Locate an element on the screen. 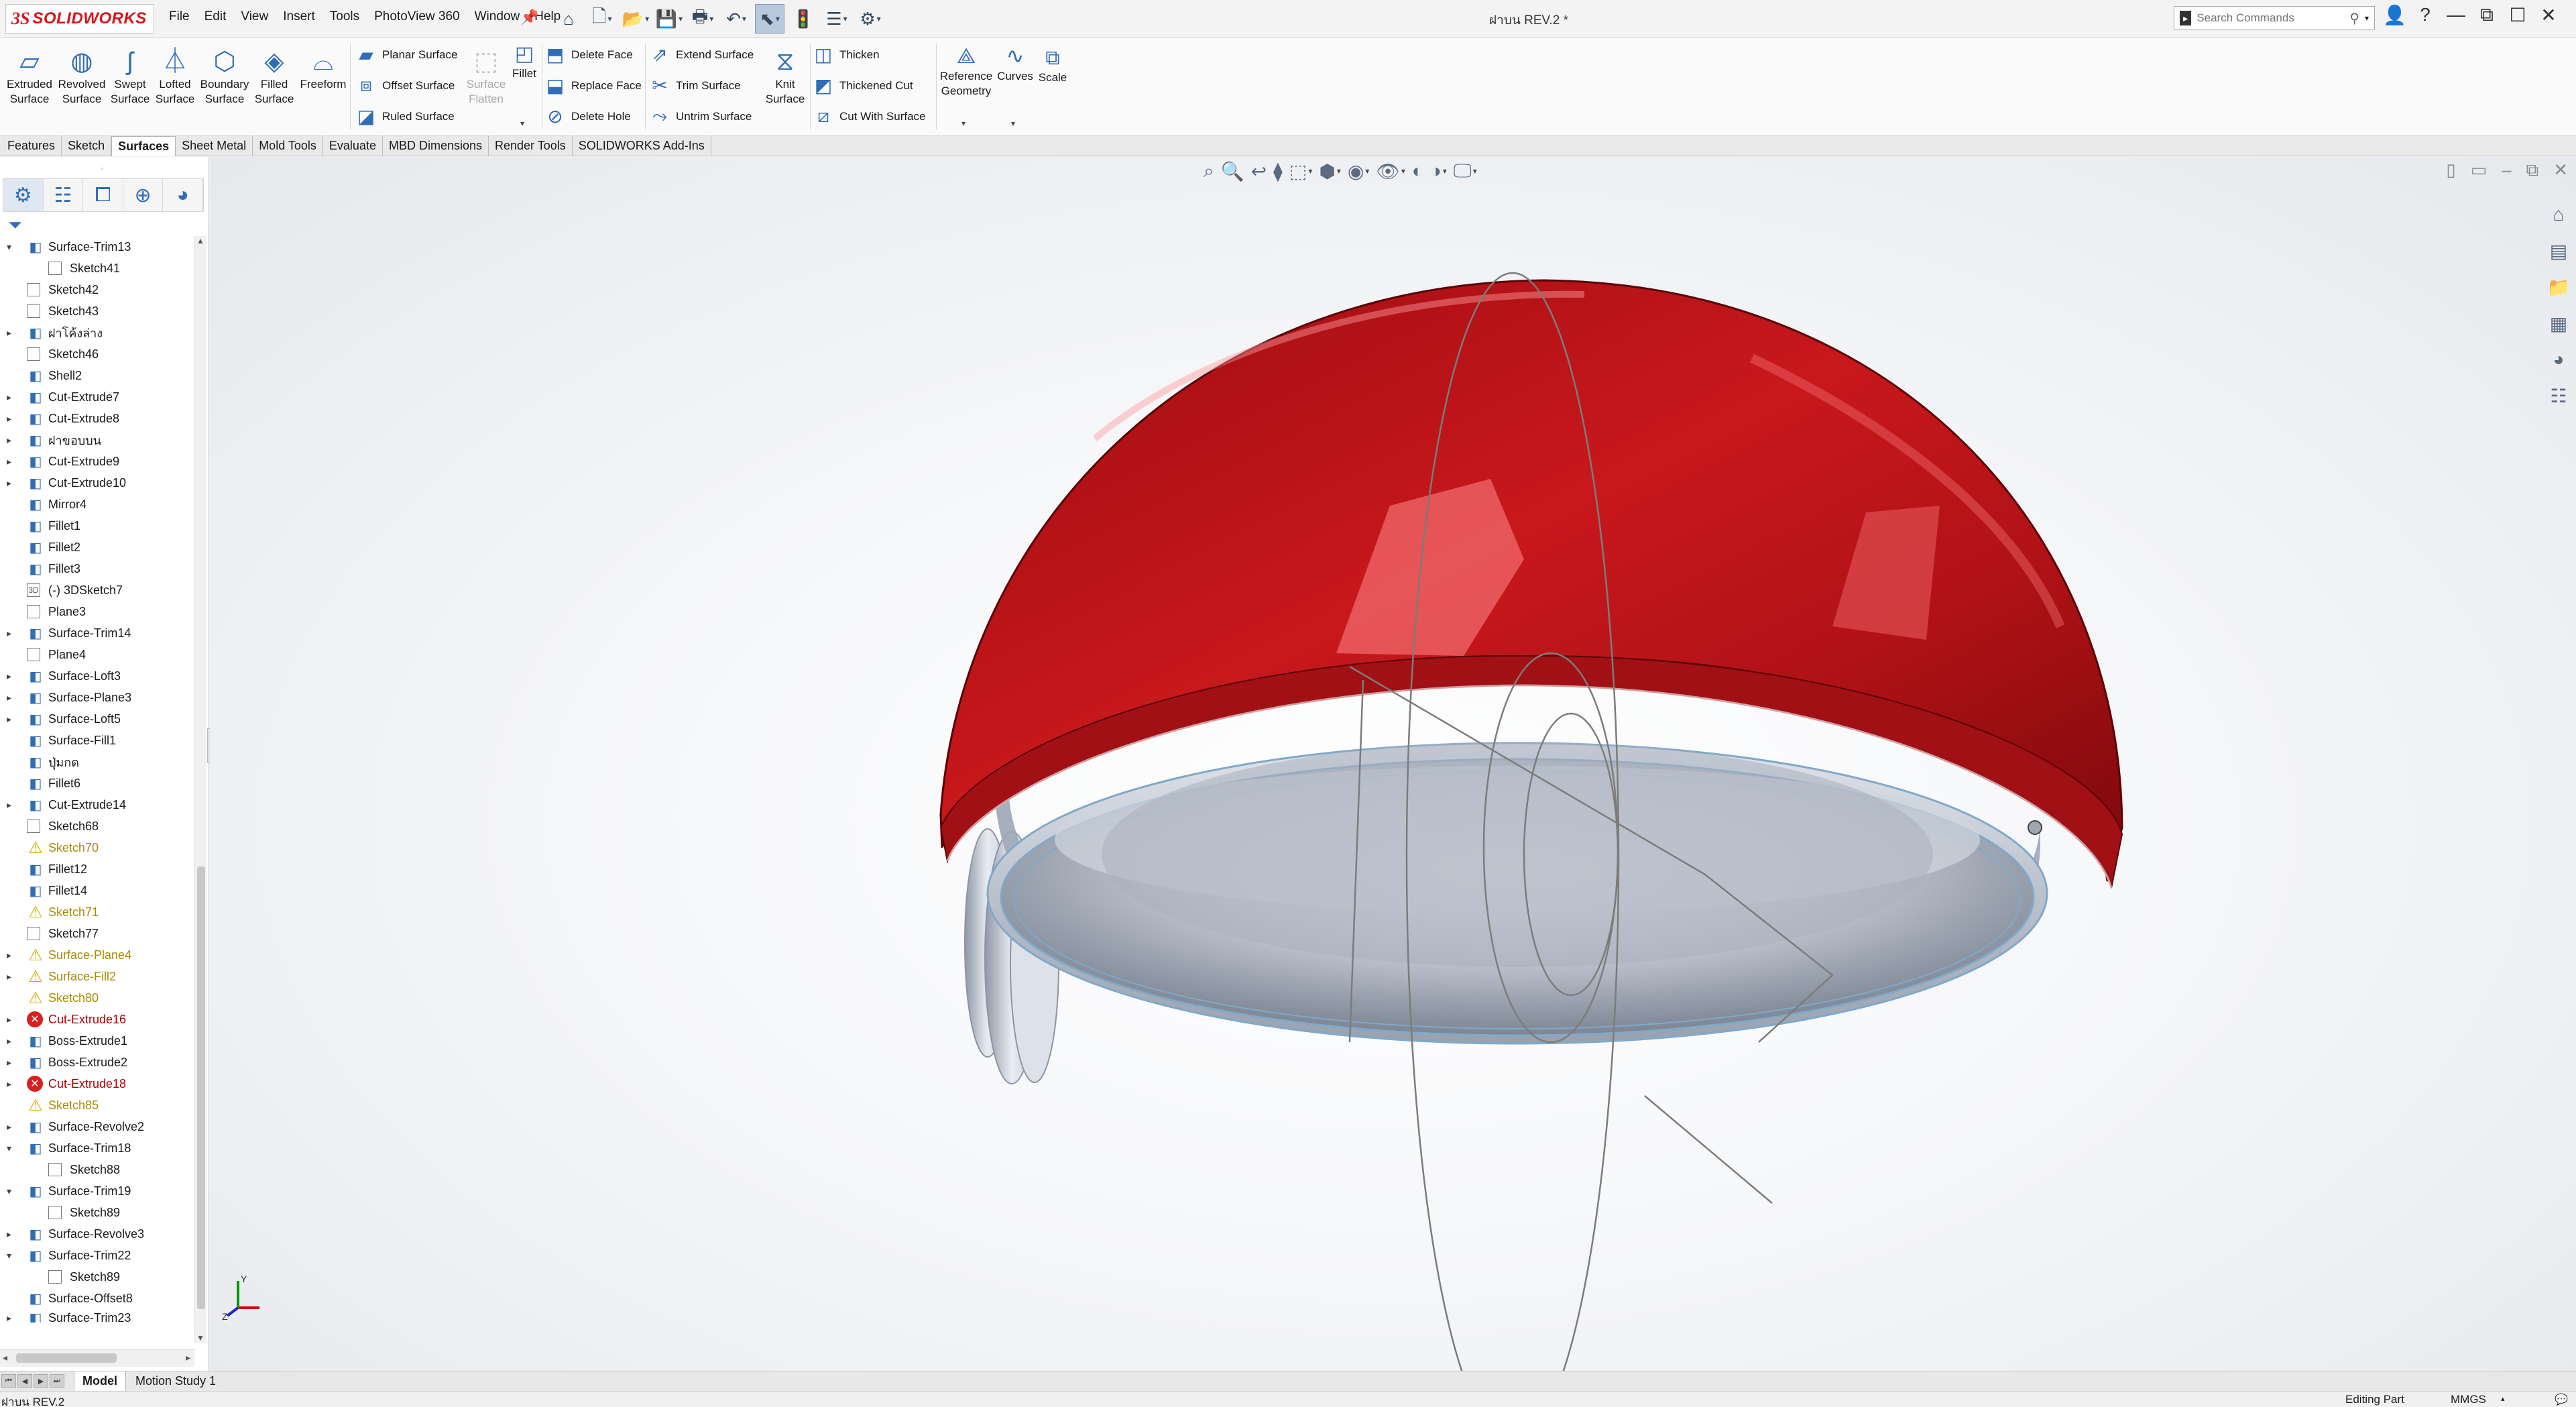  scale-button: ⧉ Scale is located at coordinates (1052, 65).